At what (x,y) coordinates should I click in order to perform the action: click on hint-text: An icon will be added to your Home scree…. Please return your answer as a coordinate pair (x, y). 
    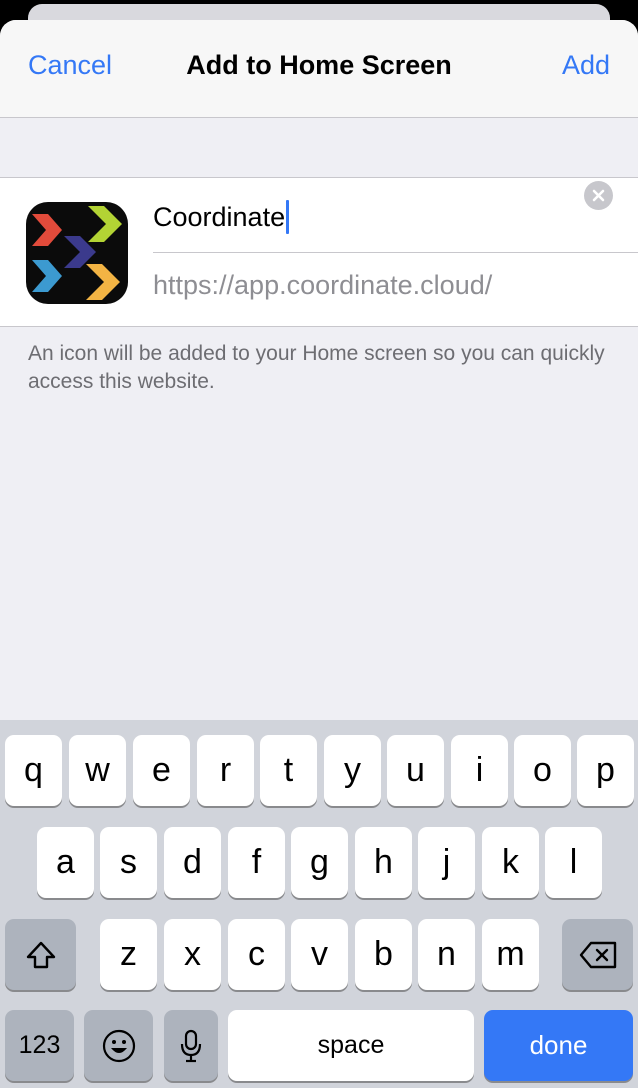
    Looking at the image, I should click on (316, 367).